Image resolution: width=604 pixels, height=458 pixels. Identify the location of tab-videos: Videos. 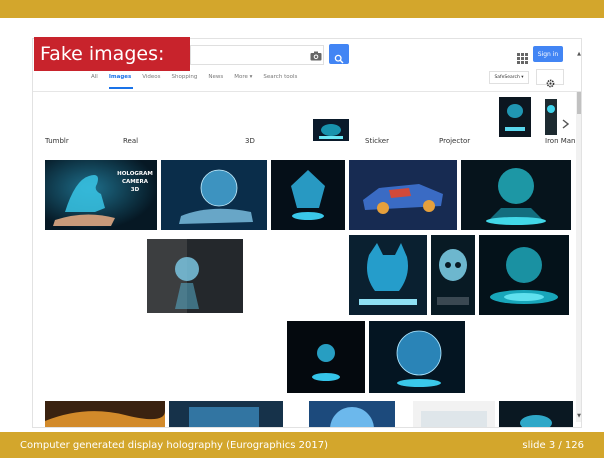
(151, 81).